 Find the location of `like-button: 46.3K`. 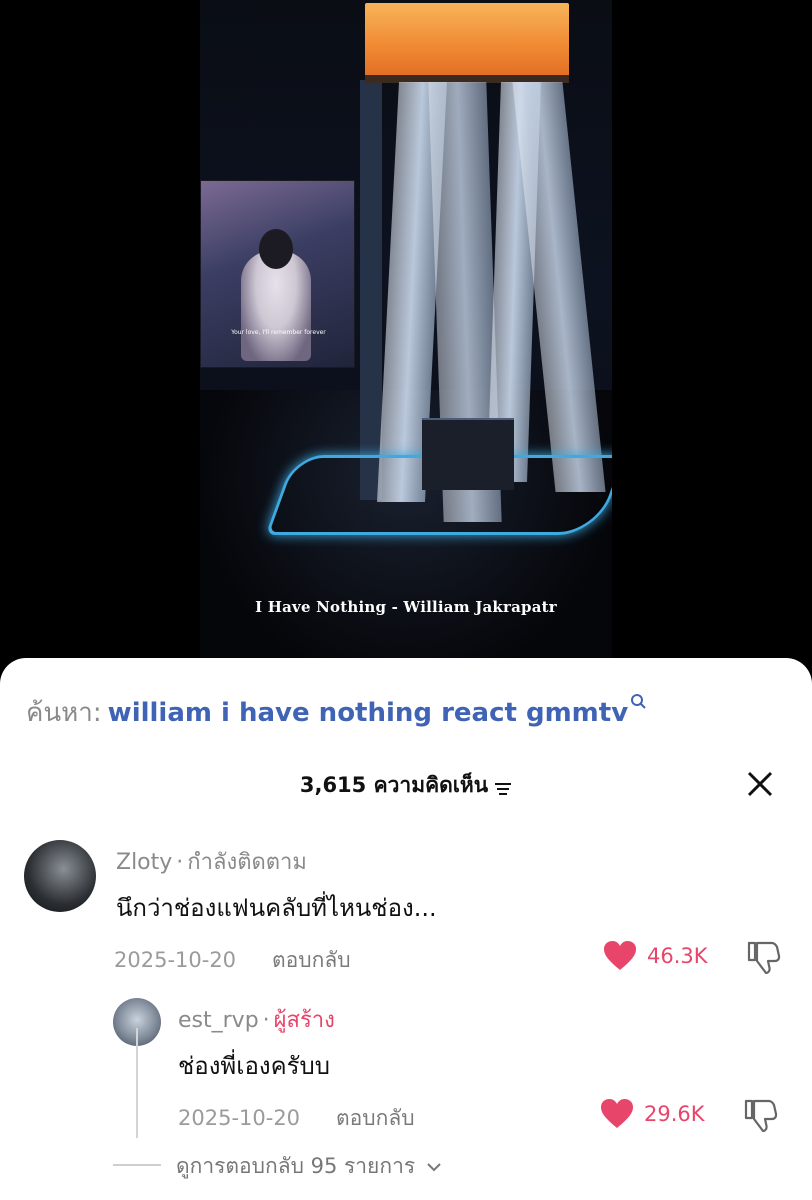

like-button: 46.3K is located at coordinates (655, 956).